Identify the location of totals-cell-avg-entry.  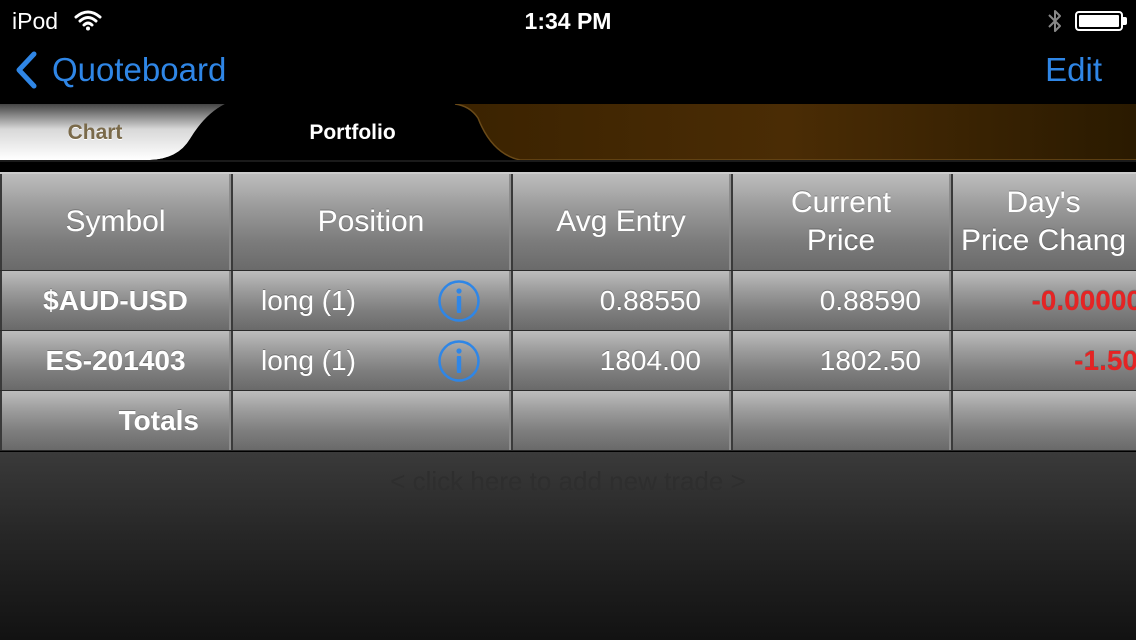
(621, 420).